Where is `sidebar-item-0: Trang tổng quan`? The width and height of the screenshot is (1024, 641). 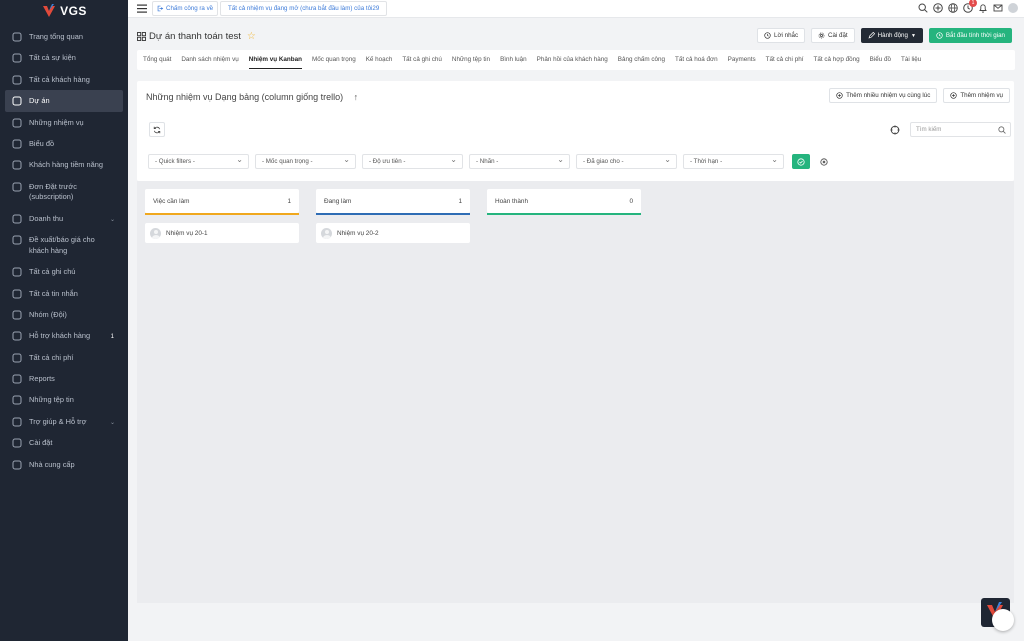
sidebar-item-0: Trang tổng quan is located at coordinates (64, 36).